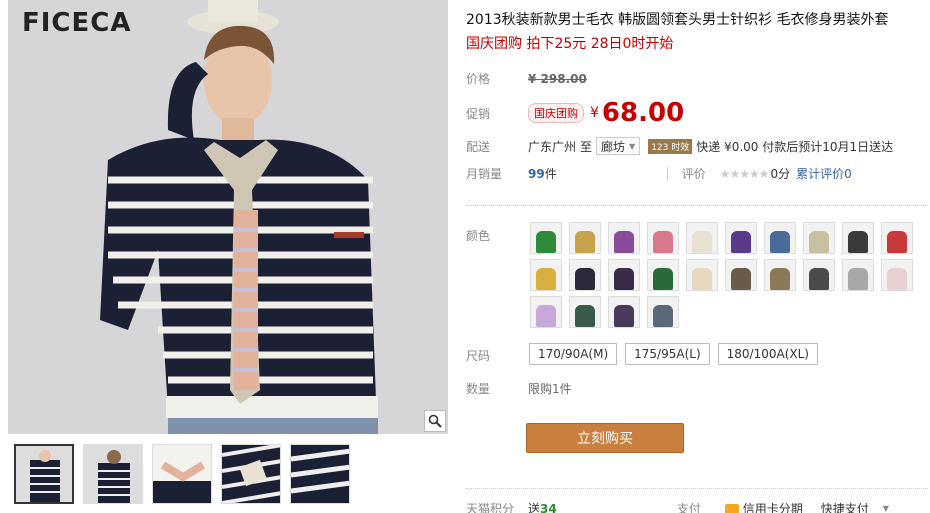  I want to click on quantity-limit: 限购1件, so click(550, 389).